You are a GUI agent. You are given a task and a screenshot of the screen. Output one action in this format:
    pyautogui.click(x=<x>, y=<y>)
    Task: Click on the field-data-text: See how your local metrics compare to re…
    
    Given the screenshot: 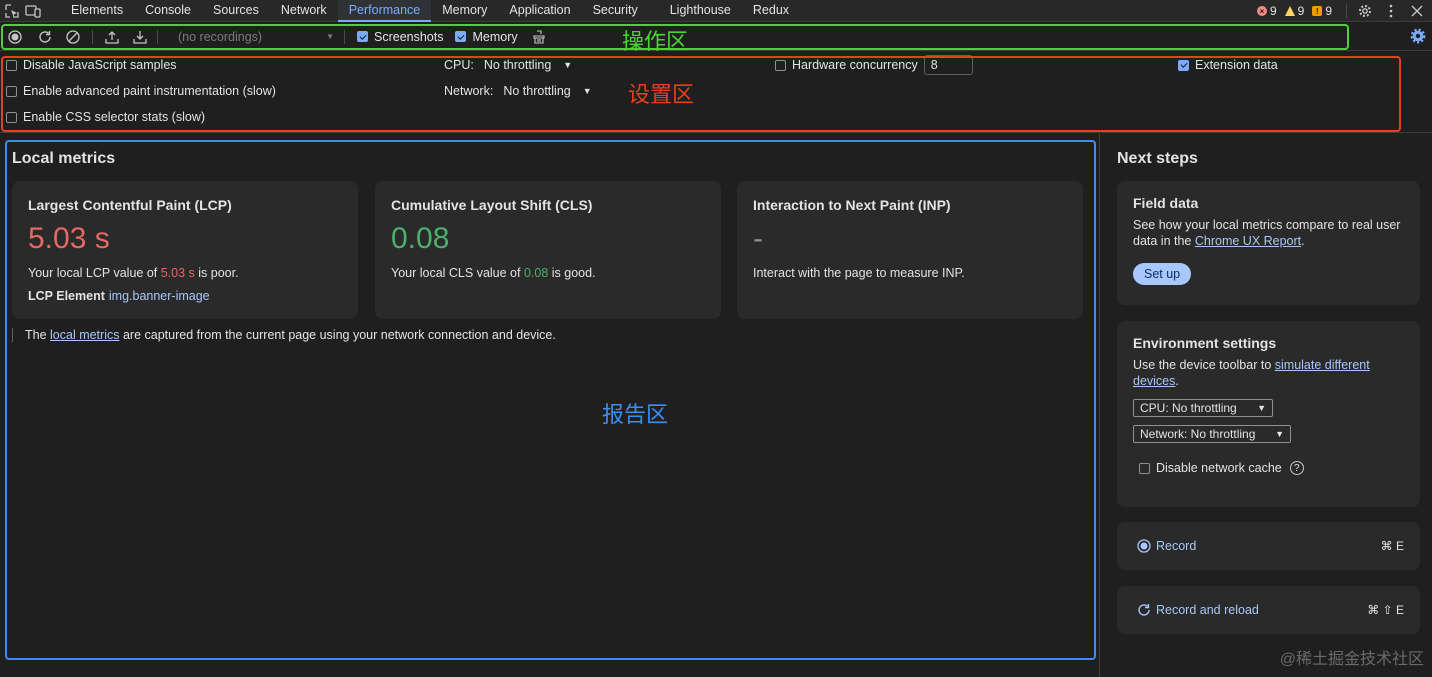 What is the action you would take?
    pyautogui.click(x=1268, y=233)
    